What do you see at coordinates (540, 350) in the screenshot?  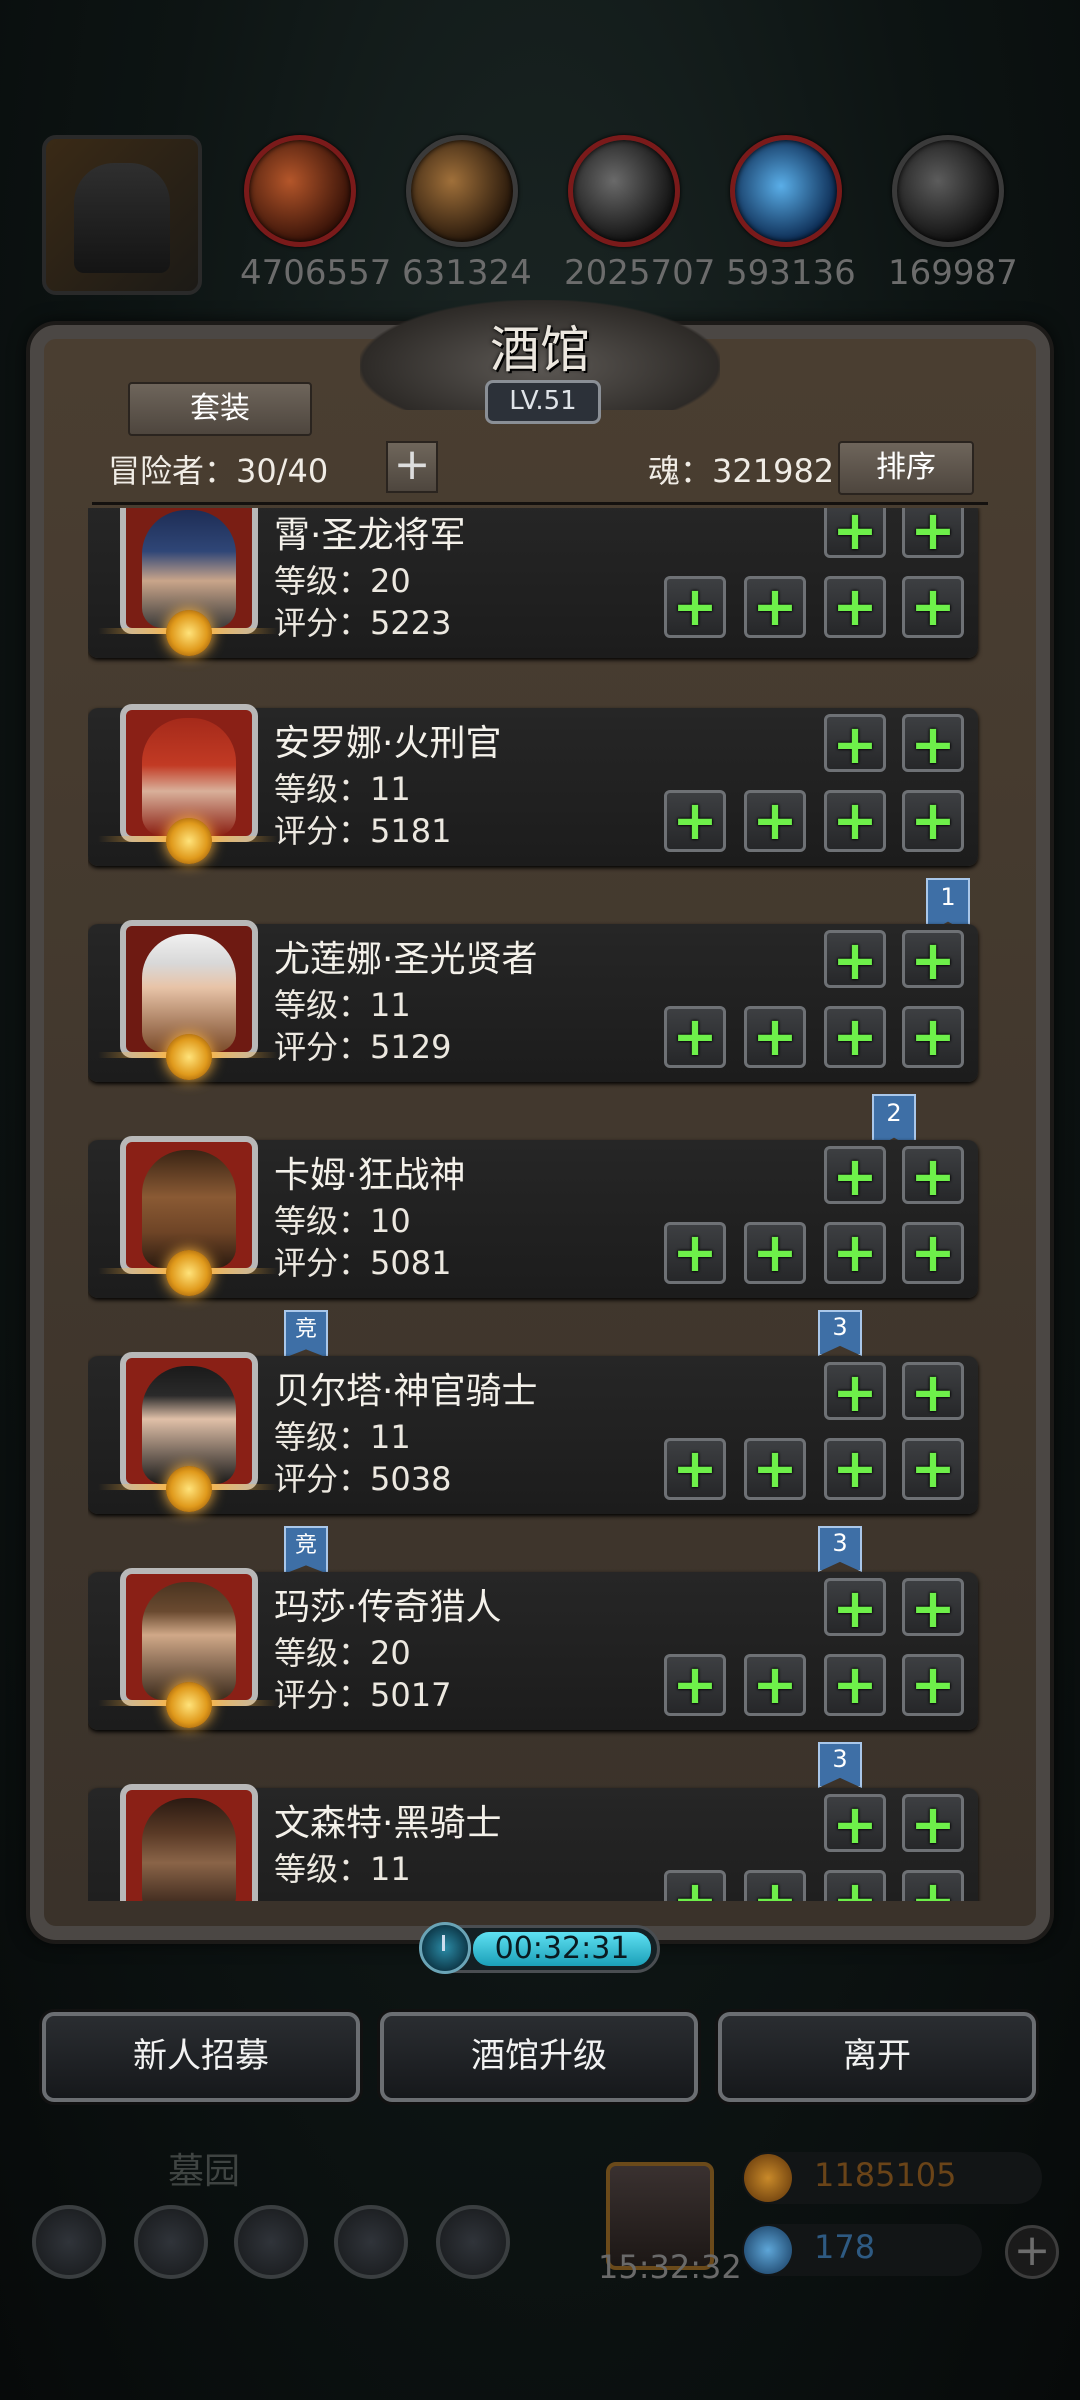 I see `panel-title: 酒馆` at bounding box center [540, 350].